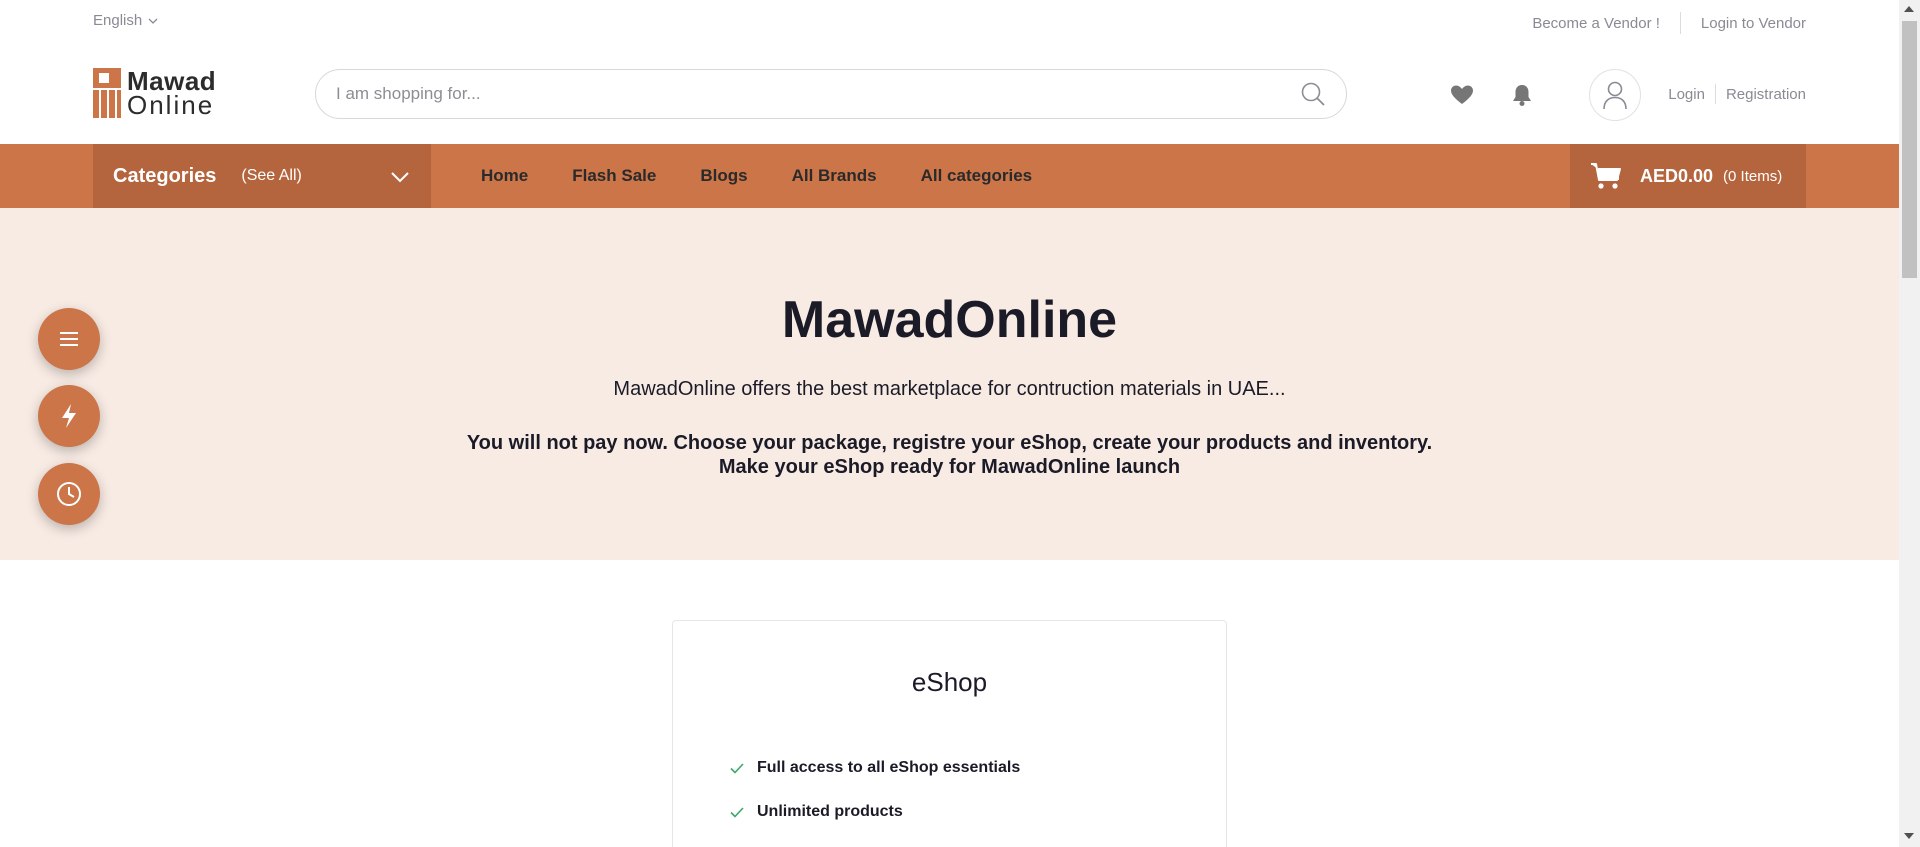 This screenshot has width=1920, height=847. I want to click on user-icon, so click(1615, 95).